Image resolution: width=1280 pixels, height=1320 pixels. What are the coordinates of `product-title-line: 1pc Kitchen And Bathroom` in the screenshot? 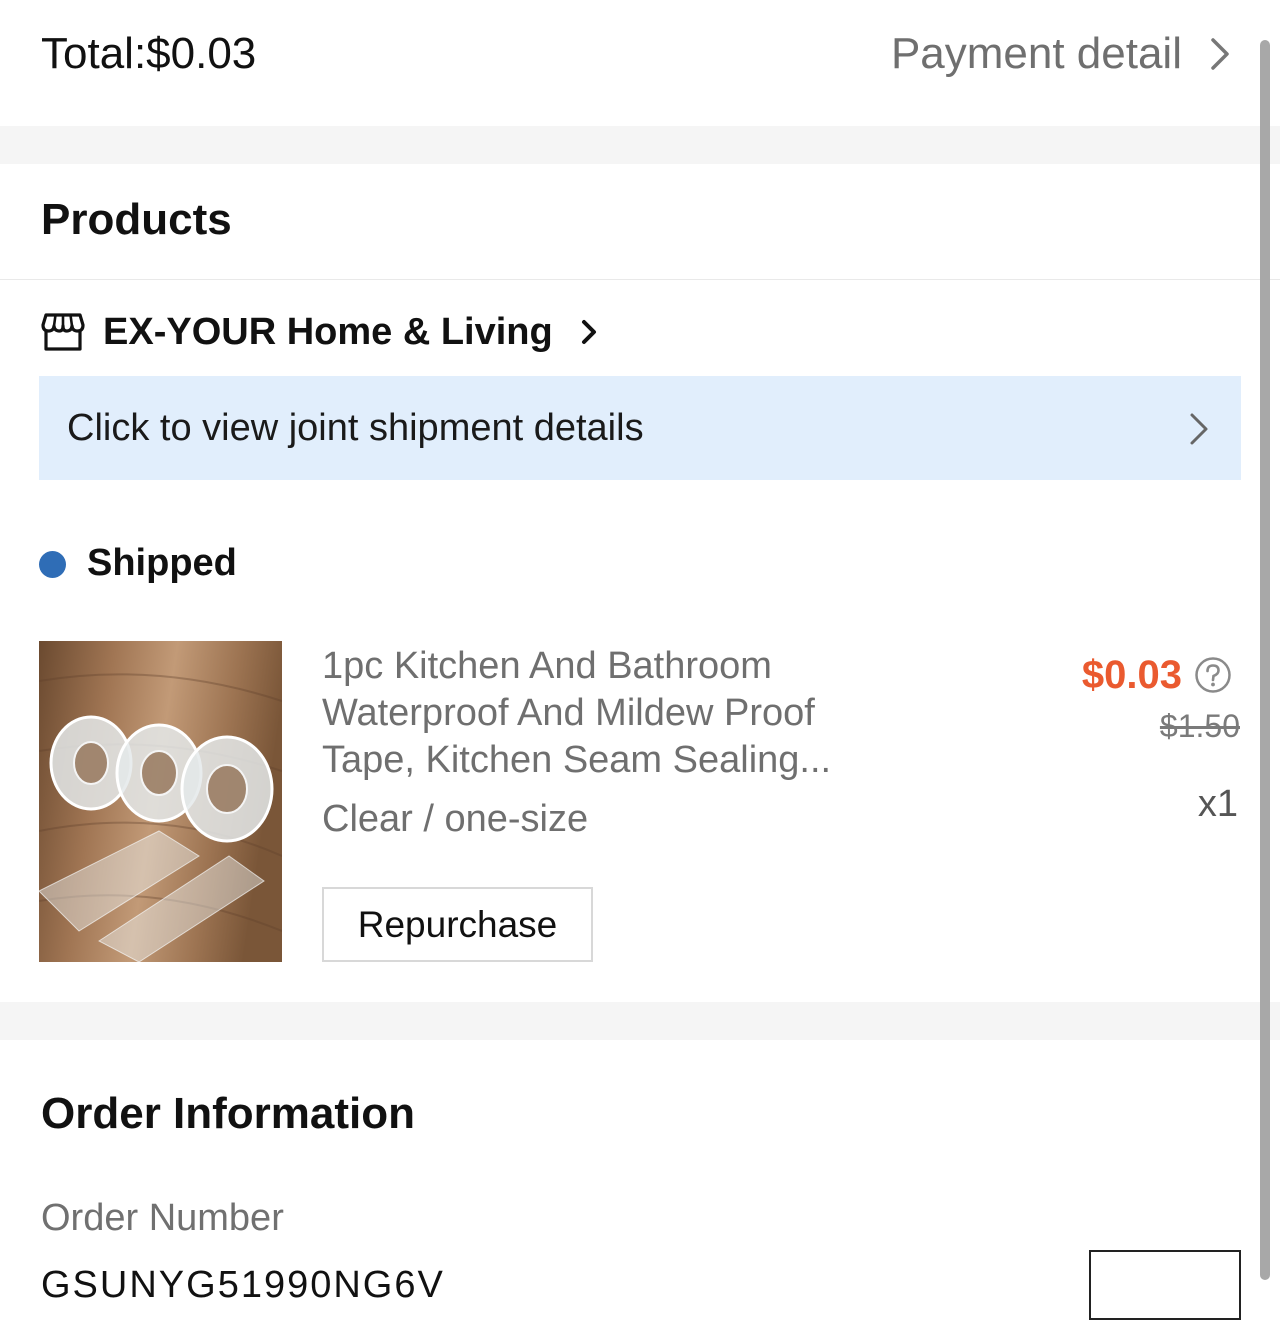 It's located at (547, 666).